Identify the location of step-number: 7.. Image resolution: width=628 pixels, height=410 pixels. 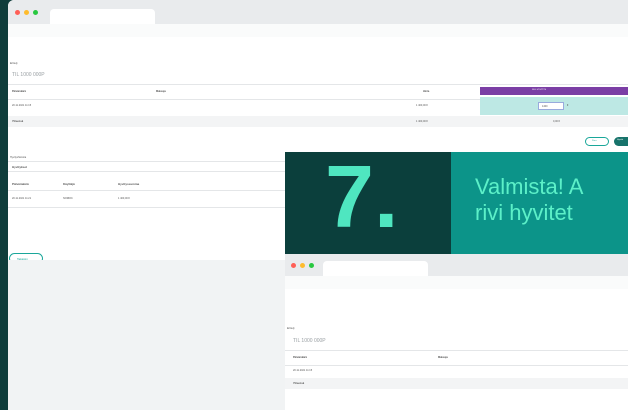
(362, 199).